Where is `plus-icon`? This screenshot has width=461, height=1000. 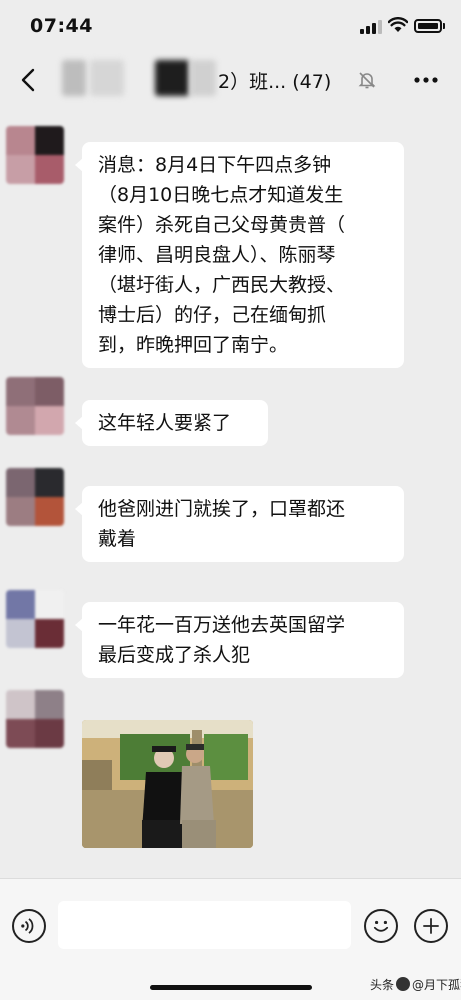
plus-icon is located at coordinates (431, 926).